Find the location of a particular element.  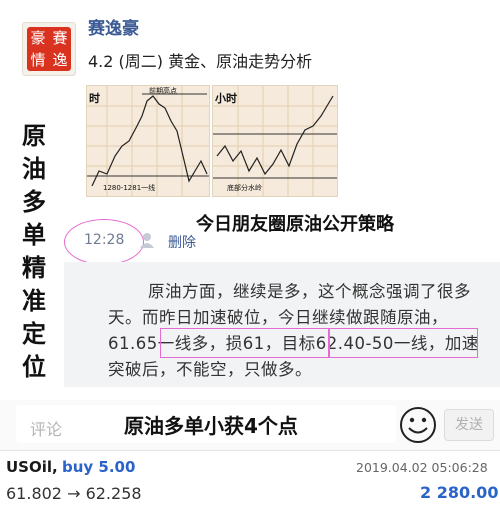

comment-placeholder: 评论 is located at coordinates (46, 429).